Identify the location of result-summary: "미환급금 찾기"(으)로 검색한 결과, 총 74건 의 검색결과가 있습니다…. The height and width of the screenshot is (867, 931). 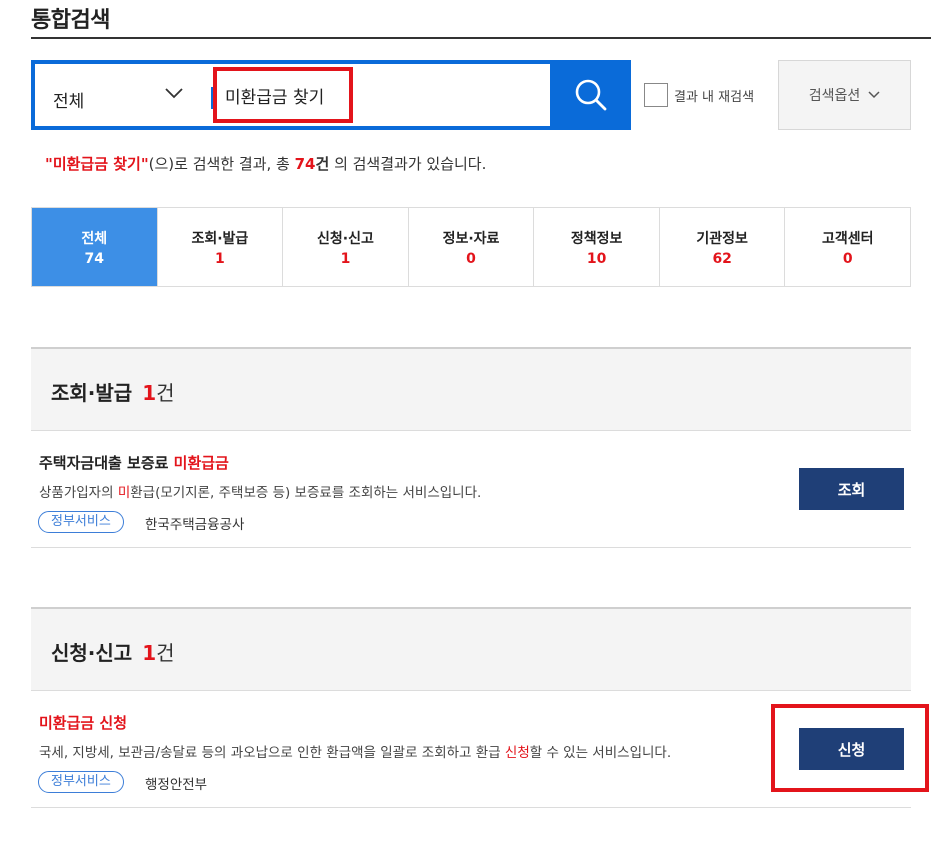
(265, 163).